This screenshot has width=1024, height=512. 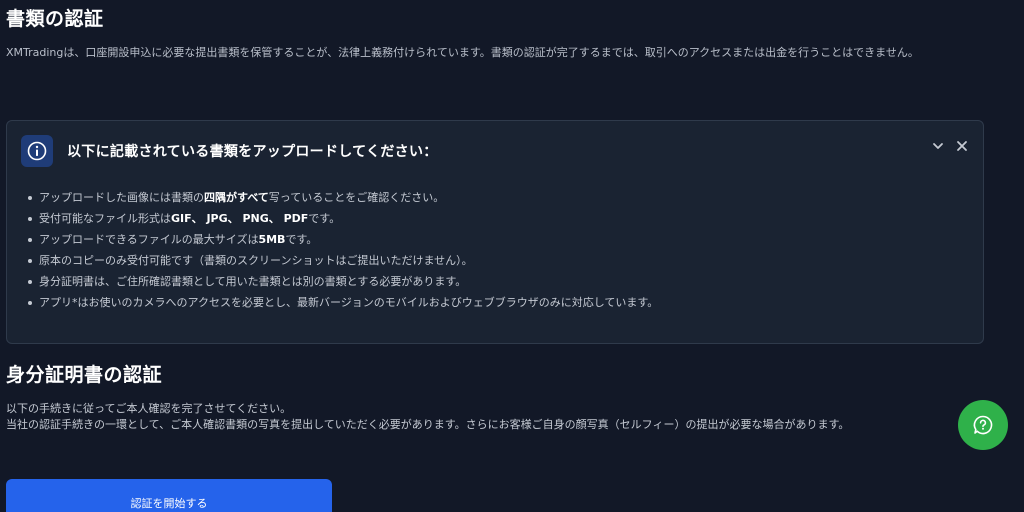 I want to click on list-item: 原本のコピーのみ受付可能です（書類のスクリーンショットはご提出いただけません）。, so click(x=342, y=260).